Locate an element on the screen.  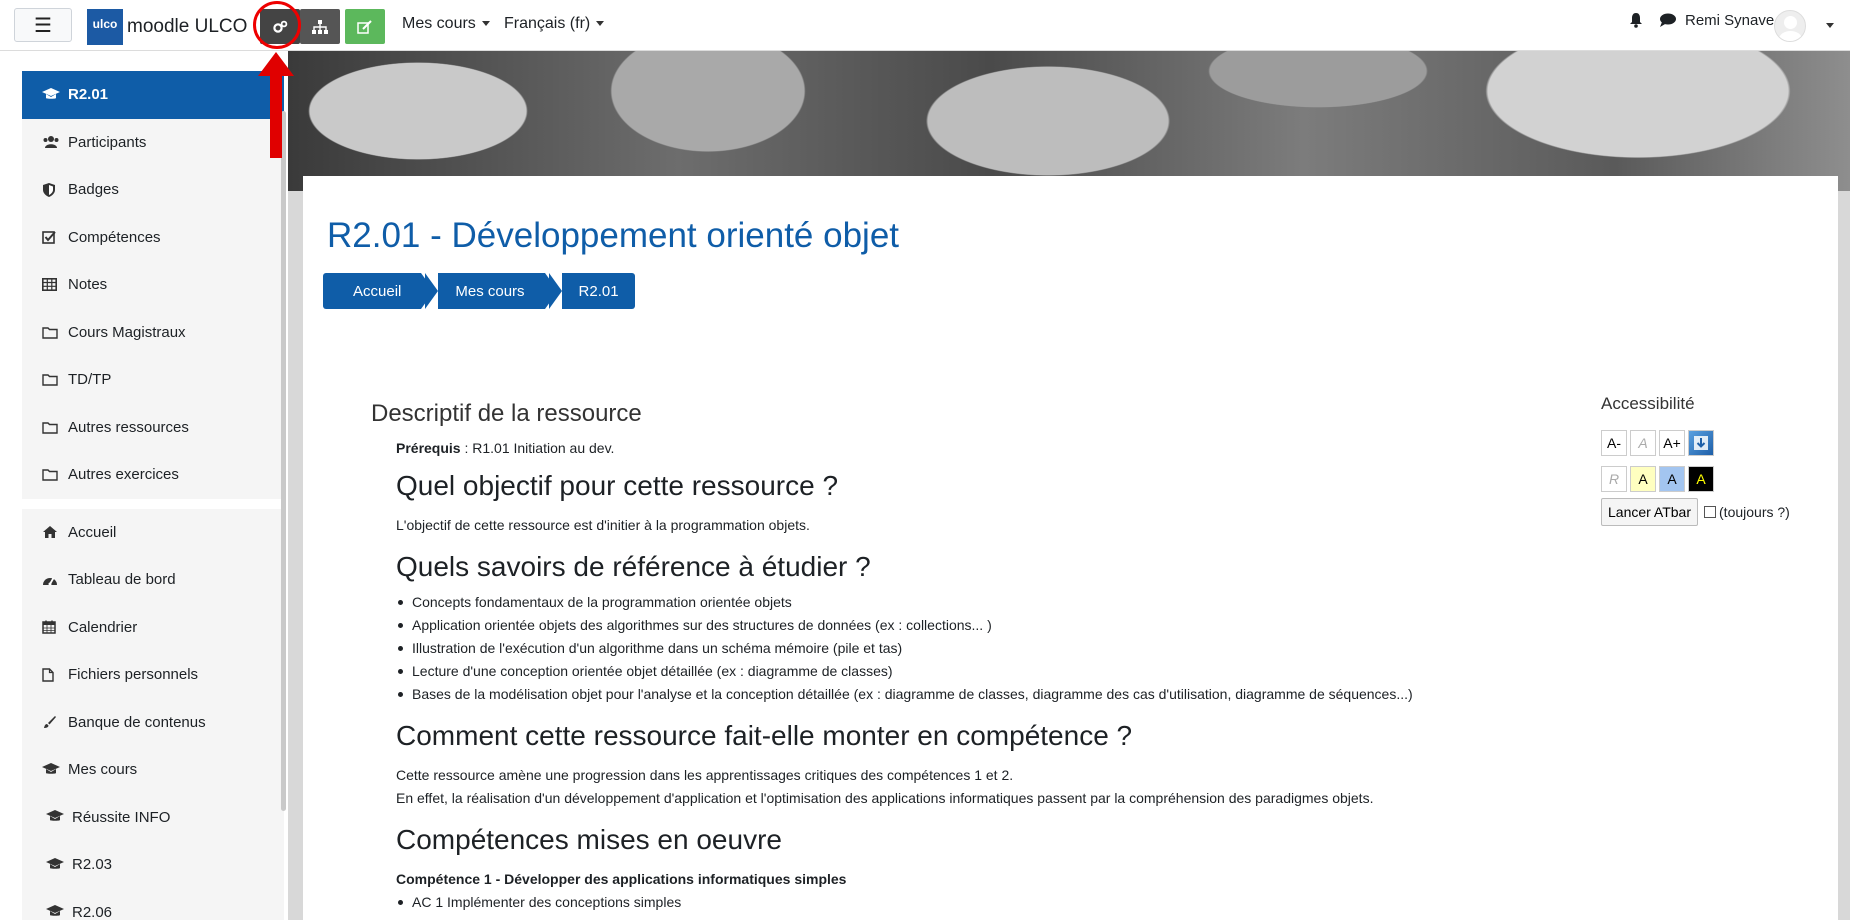
ulco-logo: ulco ​ is located at coordinates (105, 27).